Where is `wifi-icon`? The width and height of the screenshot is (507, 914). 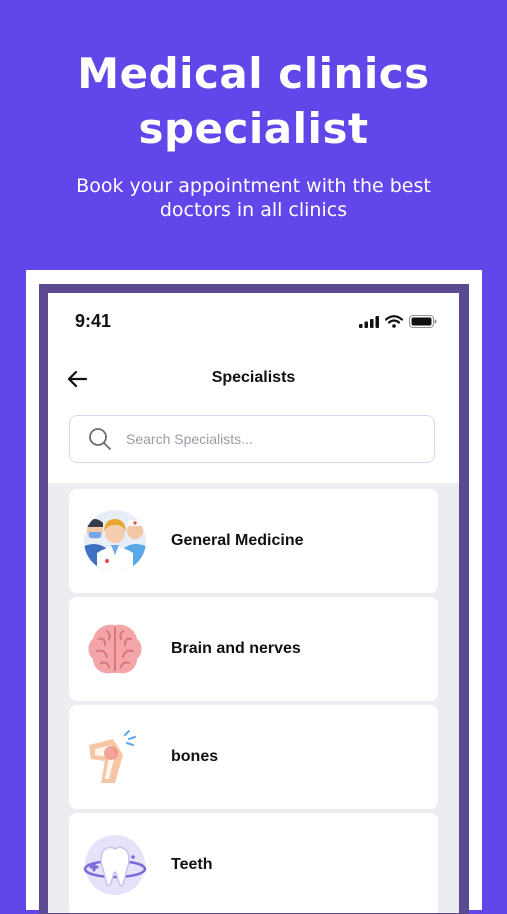
wifi-icon is located at coordinates (394, 321).